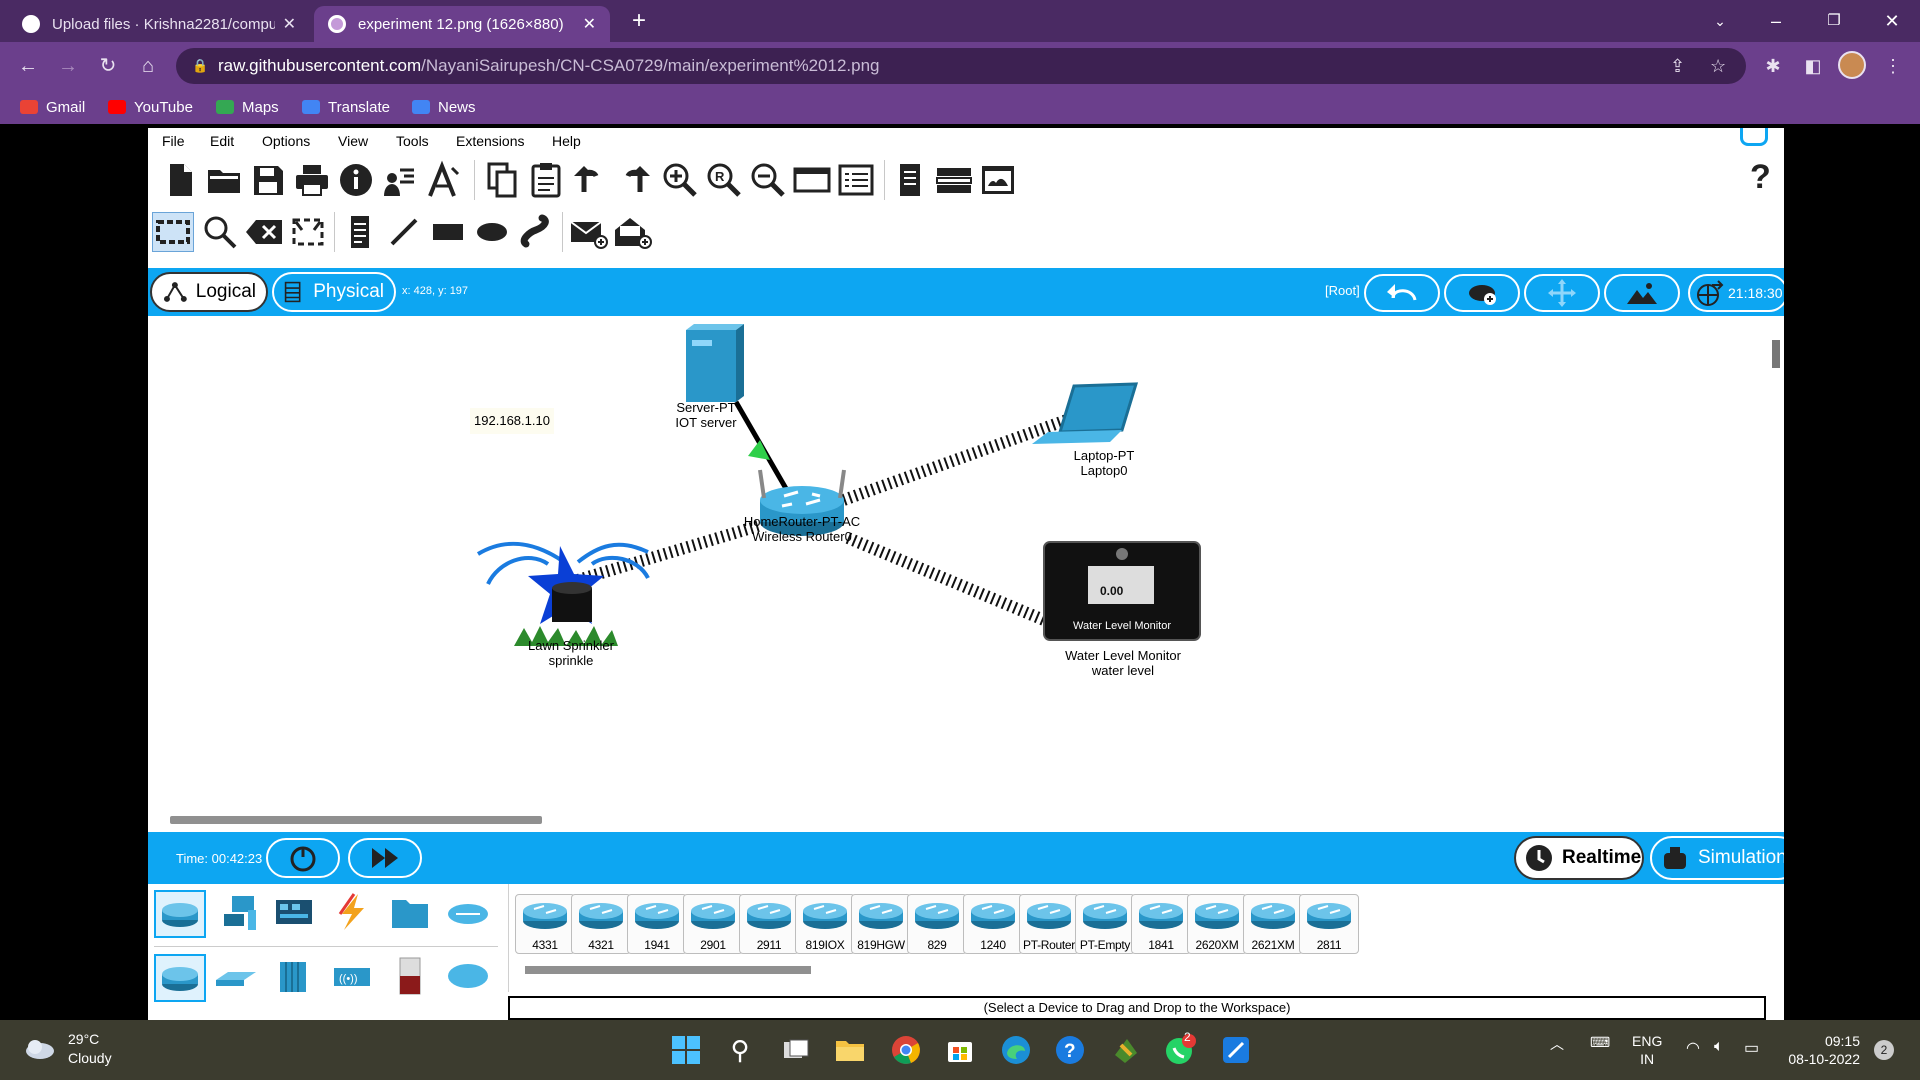  I want to click on fast-forward-button, so click(385, 858).